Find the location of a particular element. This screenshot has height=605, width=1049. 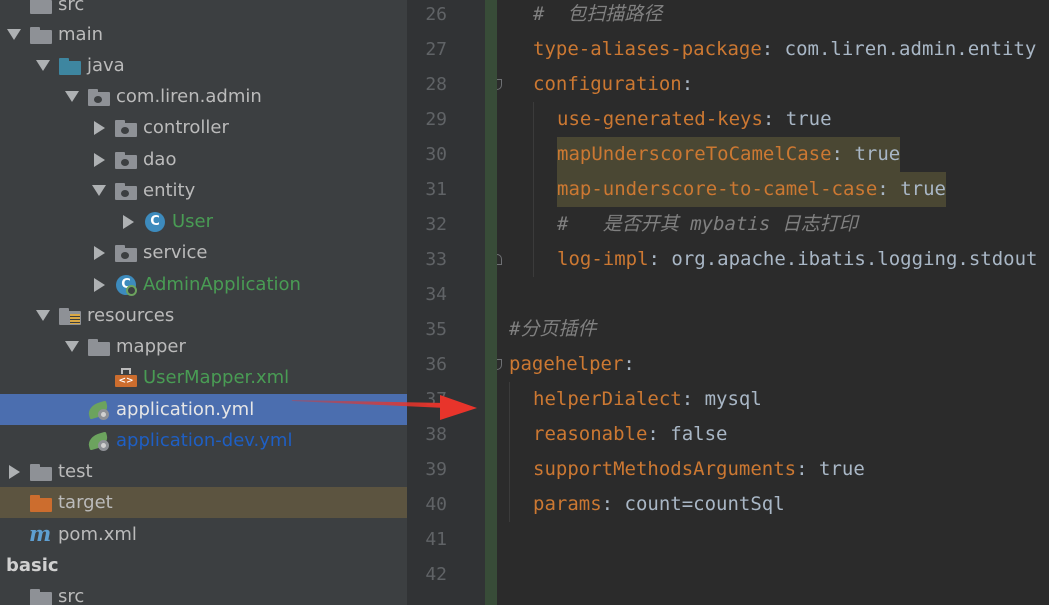

line-number: 26 is located at coordinates (436, 14).